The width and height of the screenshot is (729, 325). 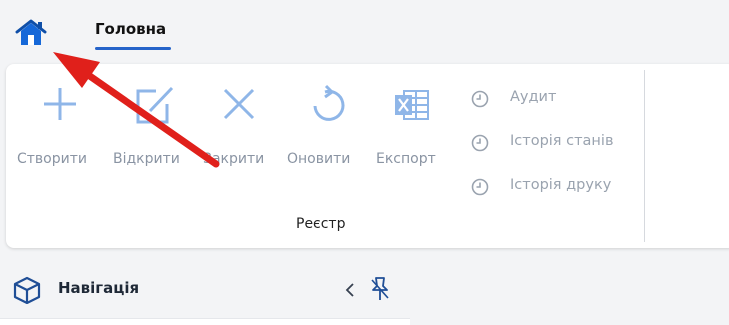 I want to click on ribbon-group-label: Реєстр, so click(x=321, y=224).